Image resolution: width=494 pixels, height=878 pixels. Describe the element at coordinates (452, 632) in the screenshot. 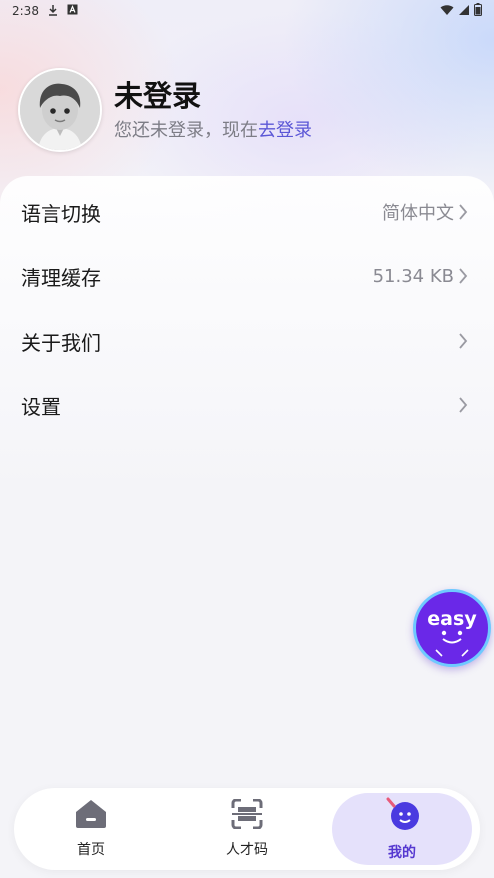

I see `easy-logo-icon: easy` at that location.